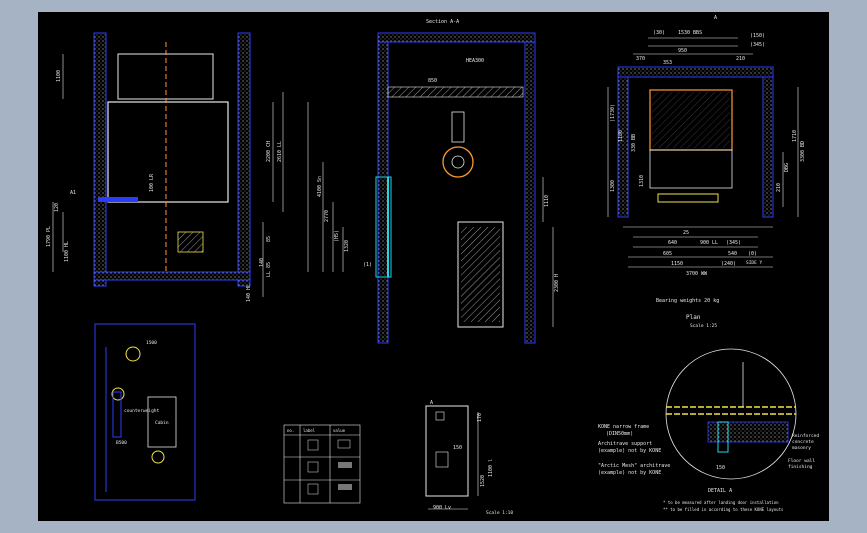 The width and height of the screenshot is (867, 533). Describe the element at coordinates (367, 265) in the screenshot. I see `label-small: (1)` at that location.